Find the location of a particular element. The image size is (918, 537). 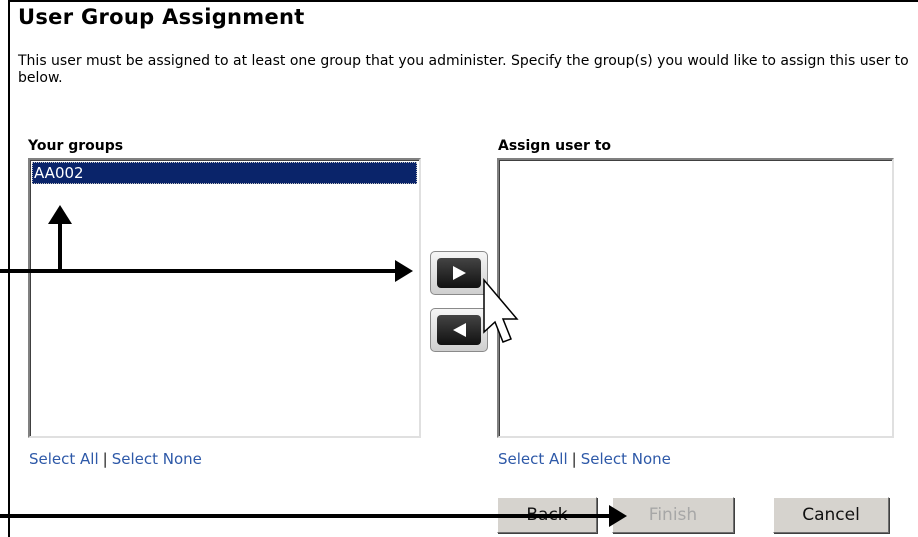

remove-button-face is located at coordinates (459, 330).